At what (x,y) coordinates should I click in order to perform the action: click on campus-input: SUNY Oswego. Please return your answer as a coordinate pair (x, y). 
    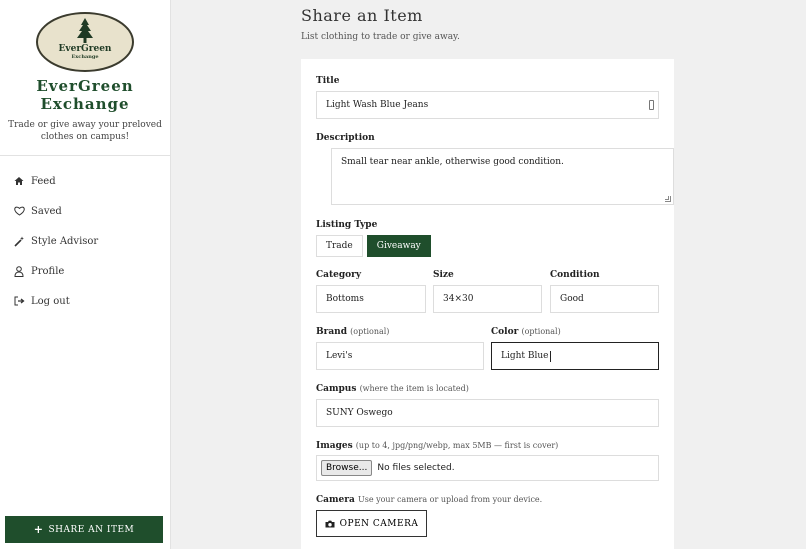
    Looking at the image, I should click on (487, 413).